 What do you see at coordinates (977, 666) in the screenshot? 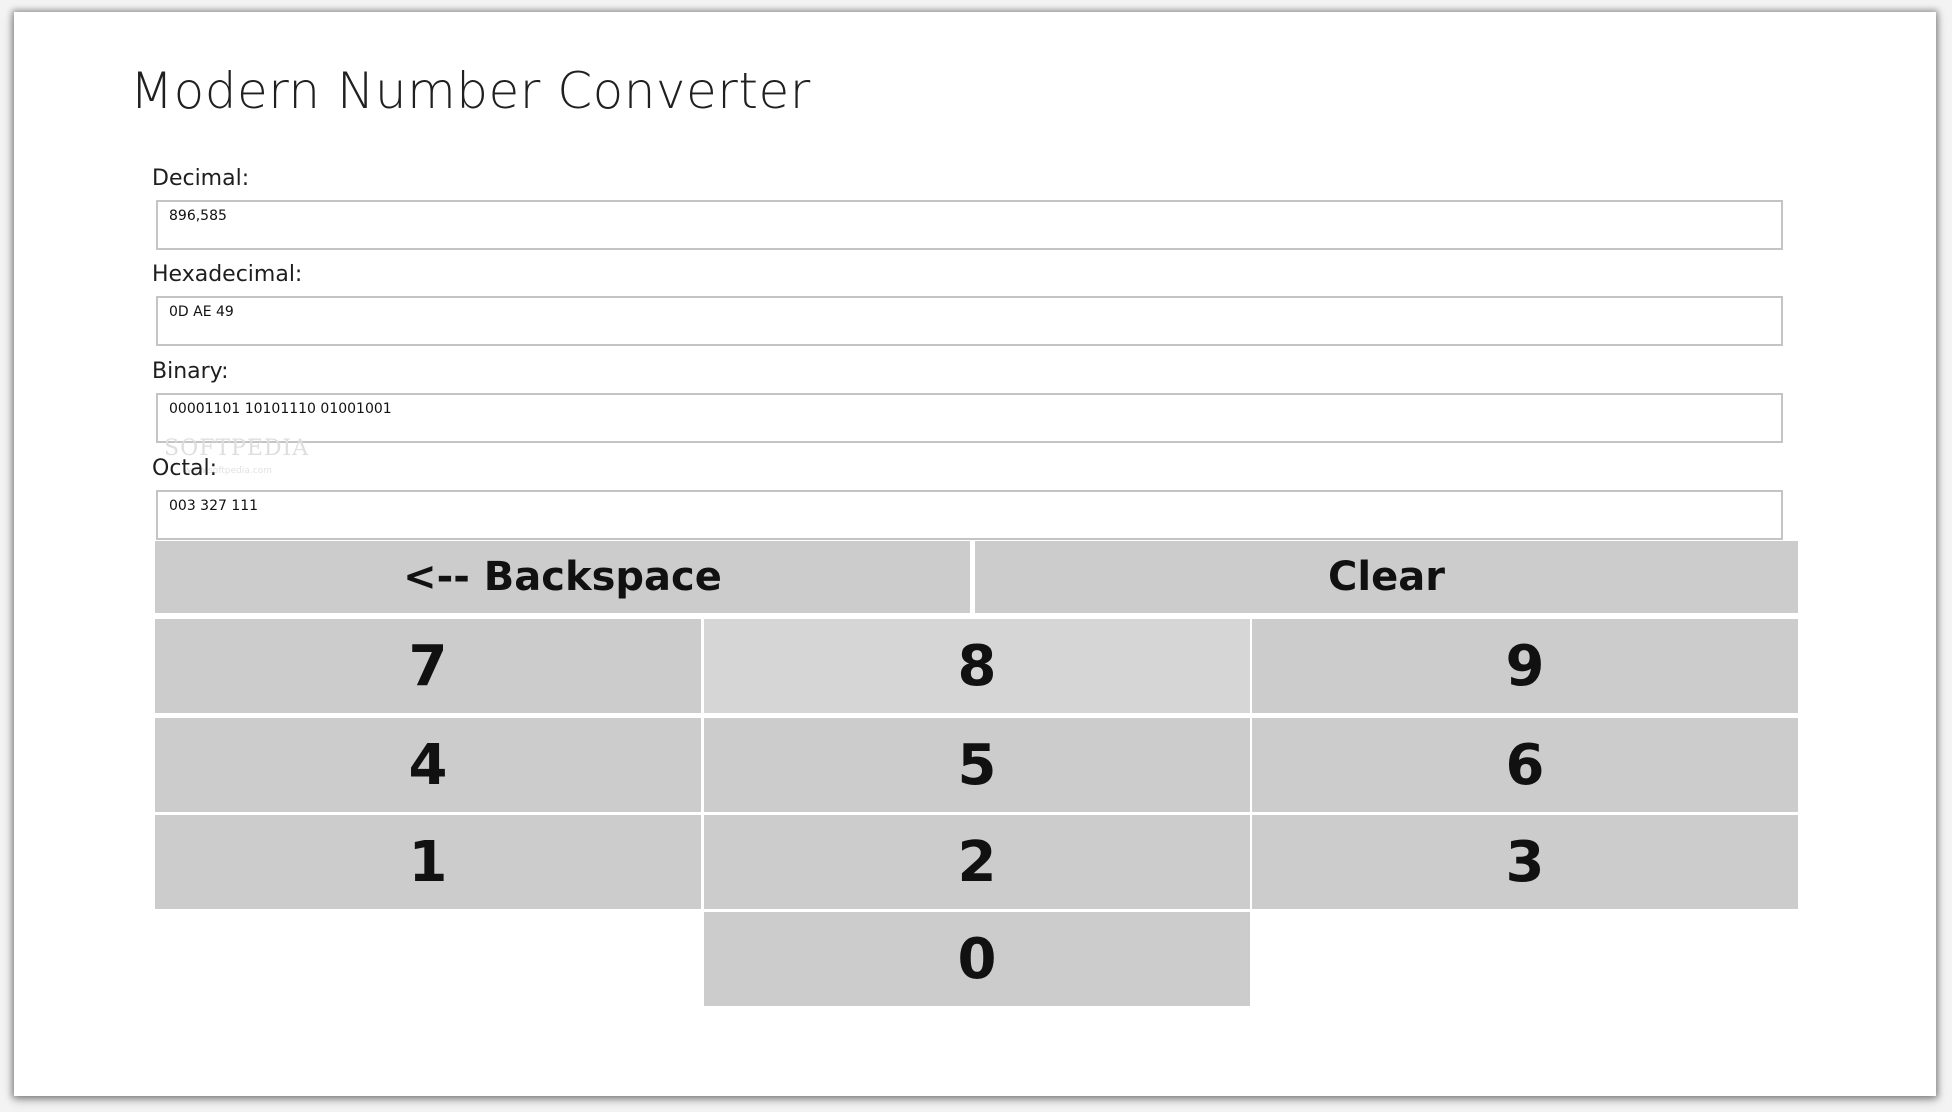
I see `digit-8-button: 8` at bounding box center [977, 666].